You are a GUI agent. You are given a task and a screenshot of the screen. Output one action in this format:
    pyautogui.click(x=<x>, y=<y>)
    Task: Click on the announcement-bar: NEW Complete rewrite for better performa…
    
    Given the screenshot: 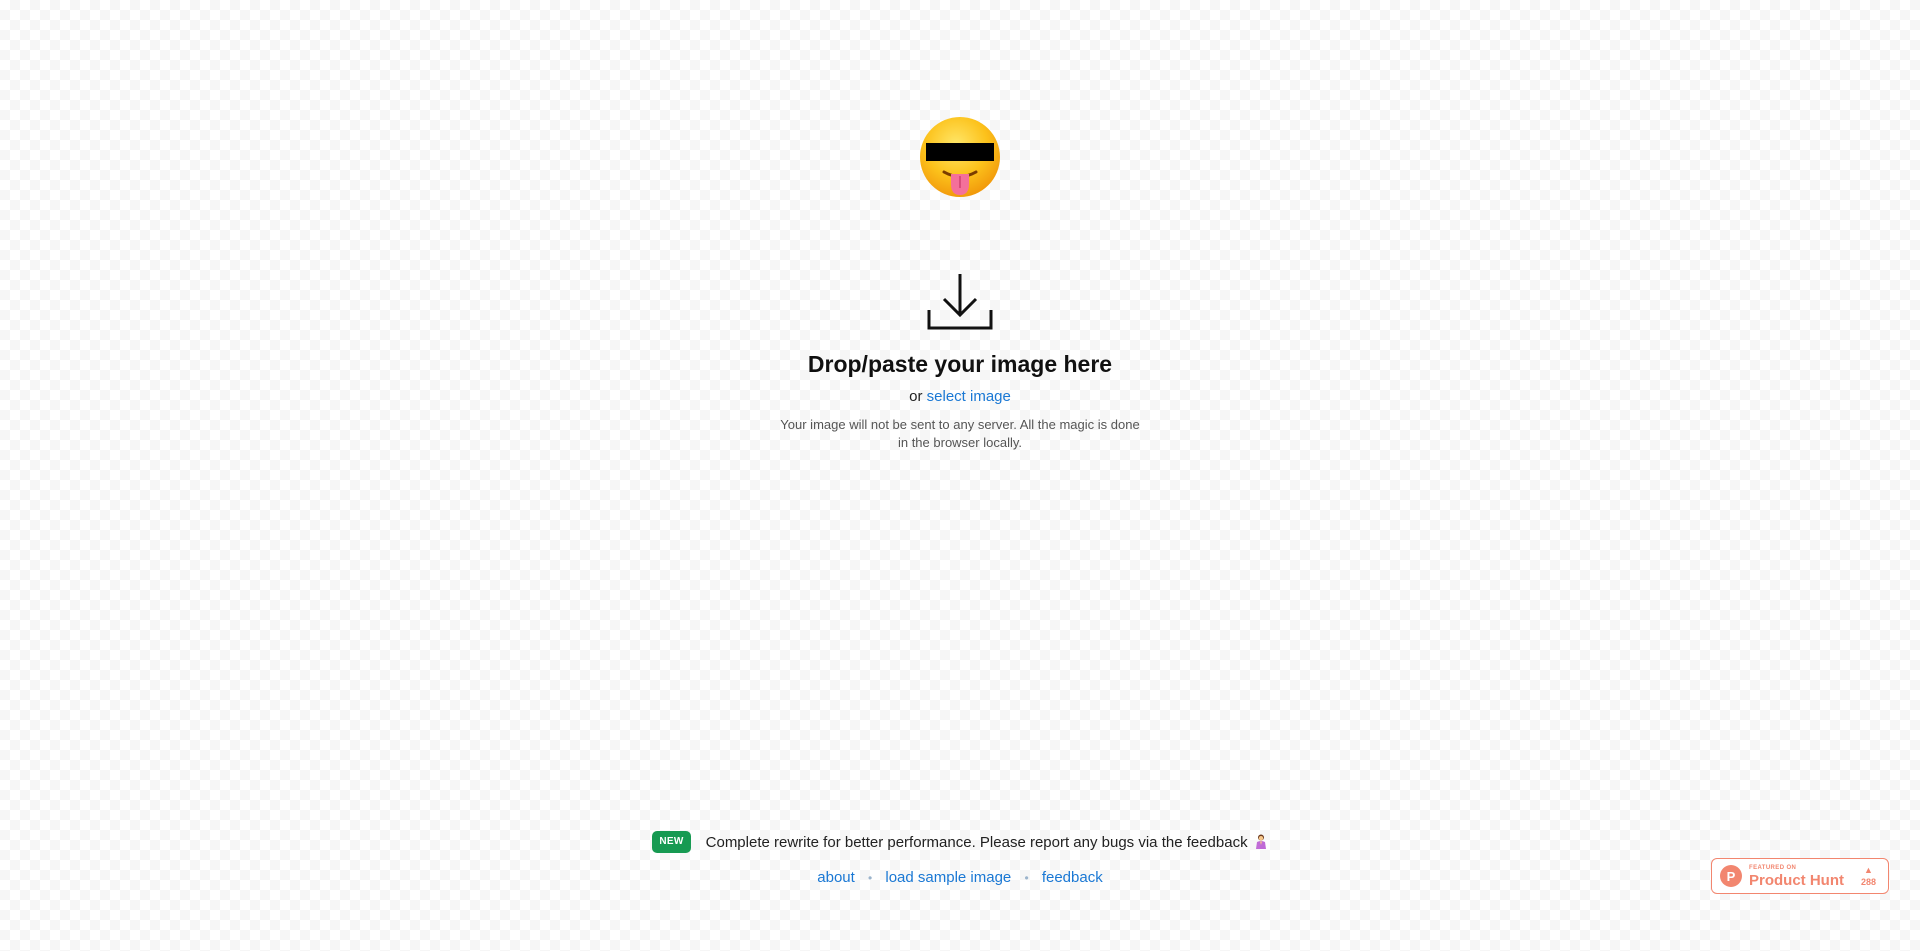 What is the action you would take?
    pyautogui.click(x=960, y=842)
    